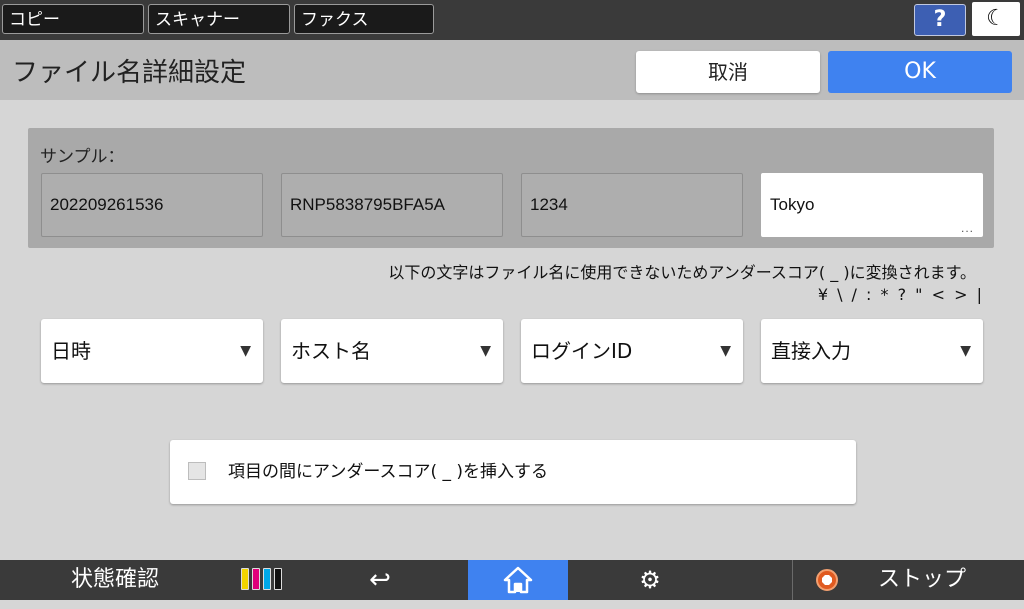  What do you see at coordinates (219, 19) in the screenshot?
I see `tab-scanner: スキャナー` at bounding box center [219, 19].